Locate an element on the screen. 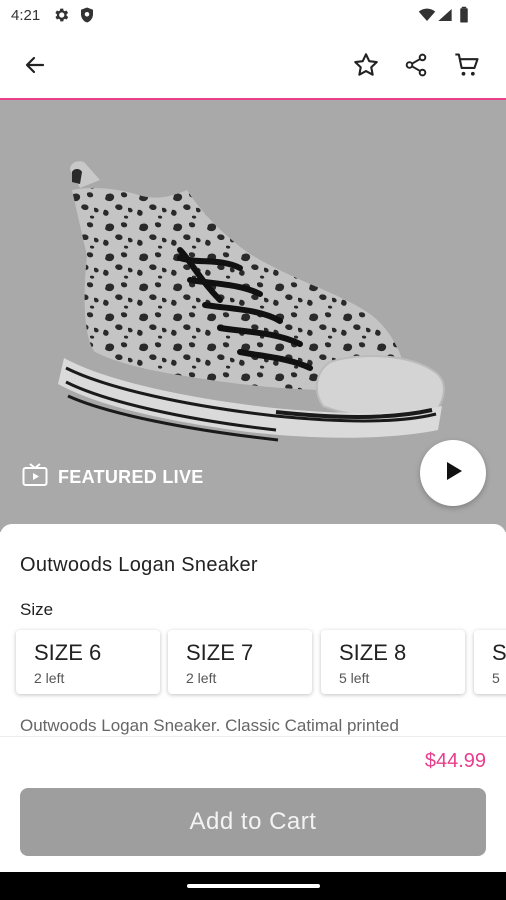 Image resolution: width=506 pixels, height=900 pixels. size-option-label: SIZE 8 is located at coordinates (373, 652).